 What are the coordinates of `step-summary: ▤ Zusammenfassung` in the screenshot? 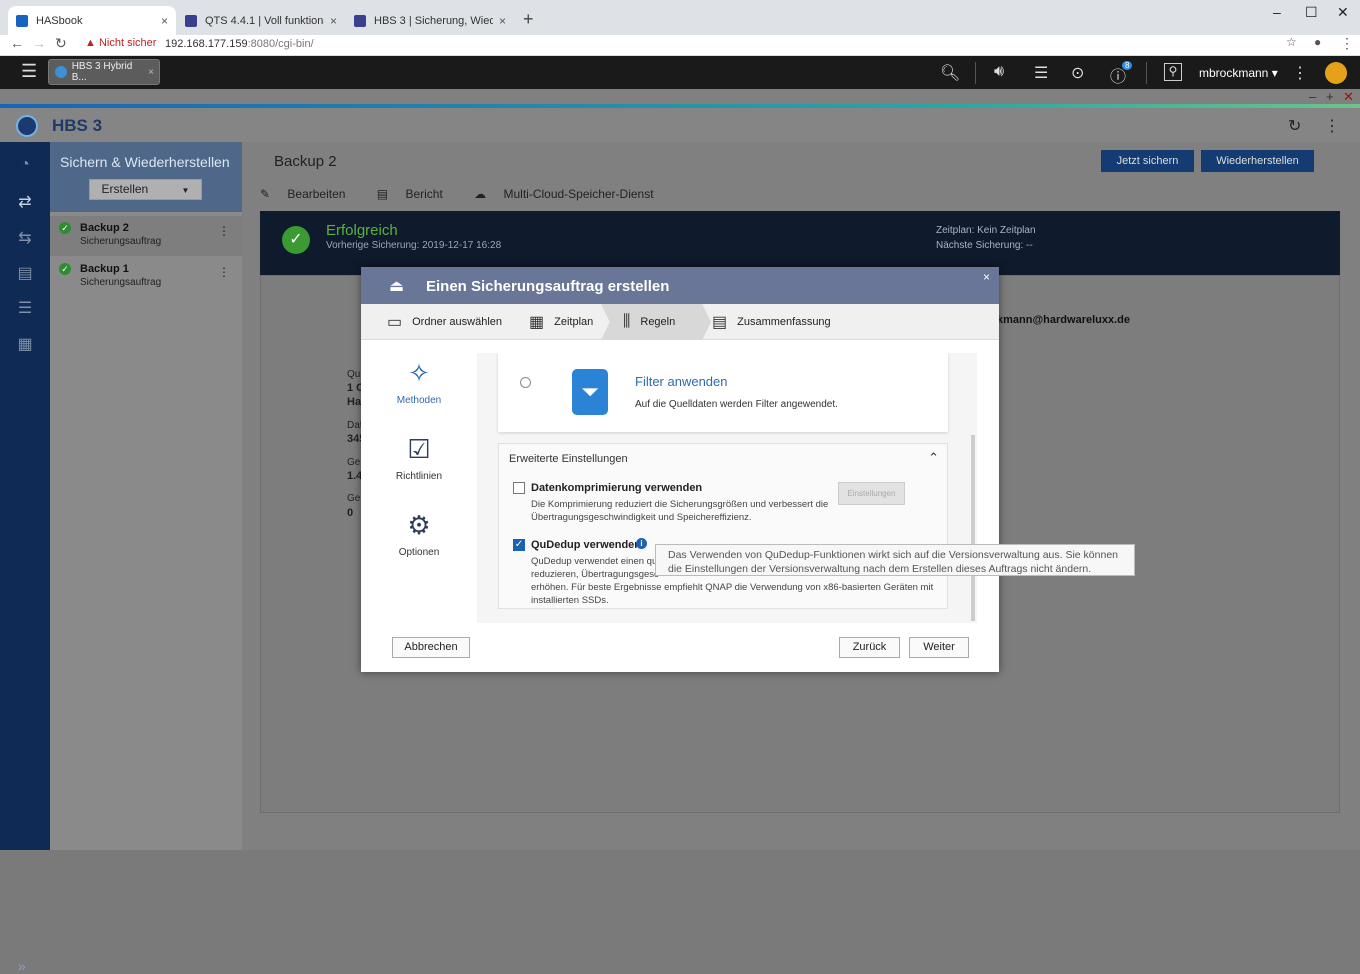 It's located at (771, 322).